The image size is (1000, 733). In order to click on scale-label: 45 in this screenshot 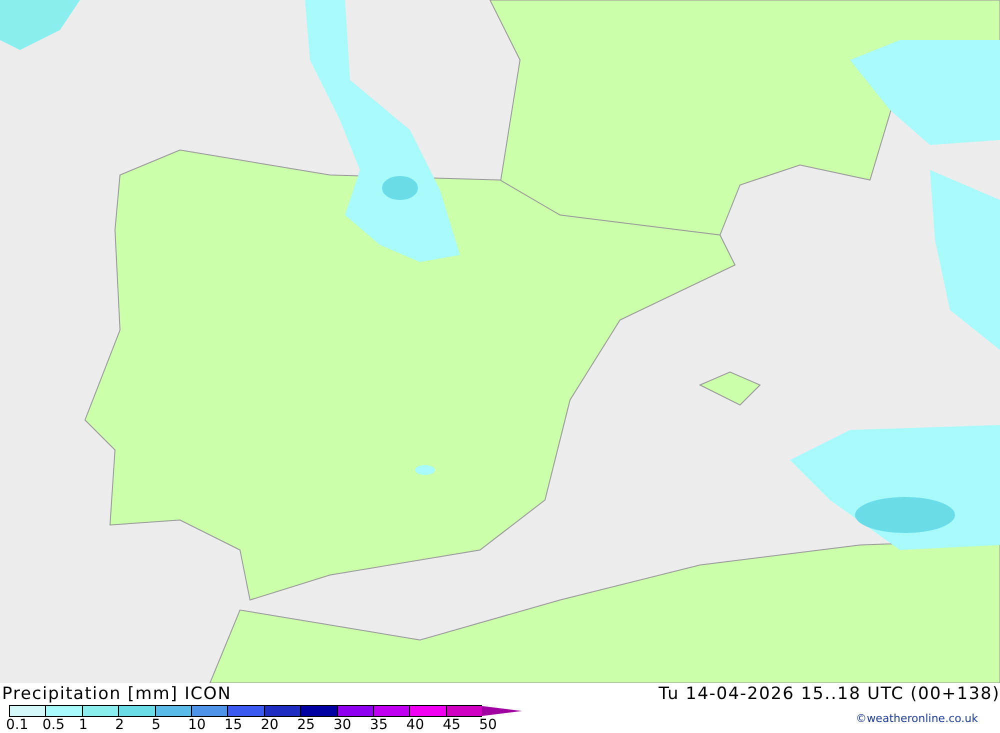, I will do `click(452, 725)`.